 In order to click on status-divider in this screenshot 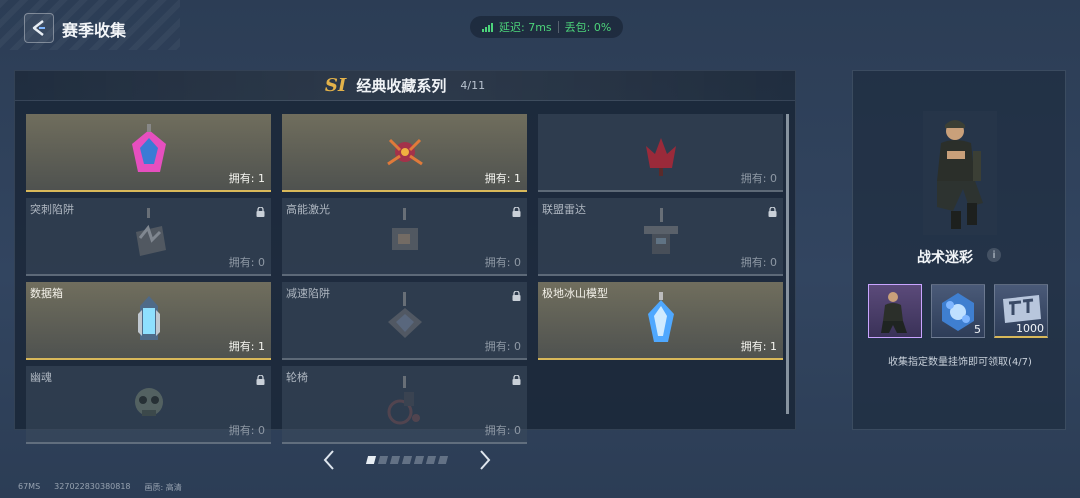, I will do `click(558, 27)`.